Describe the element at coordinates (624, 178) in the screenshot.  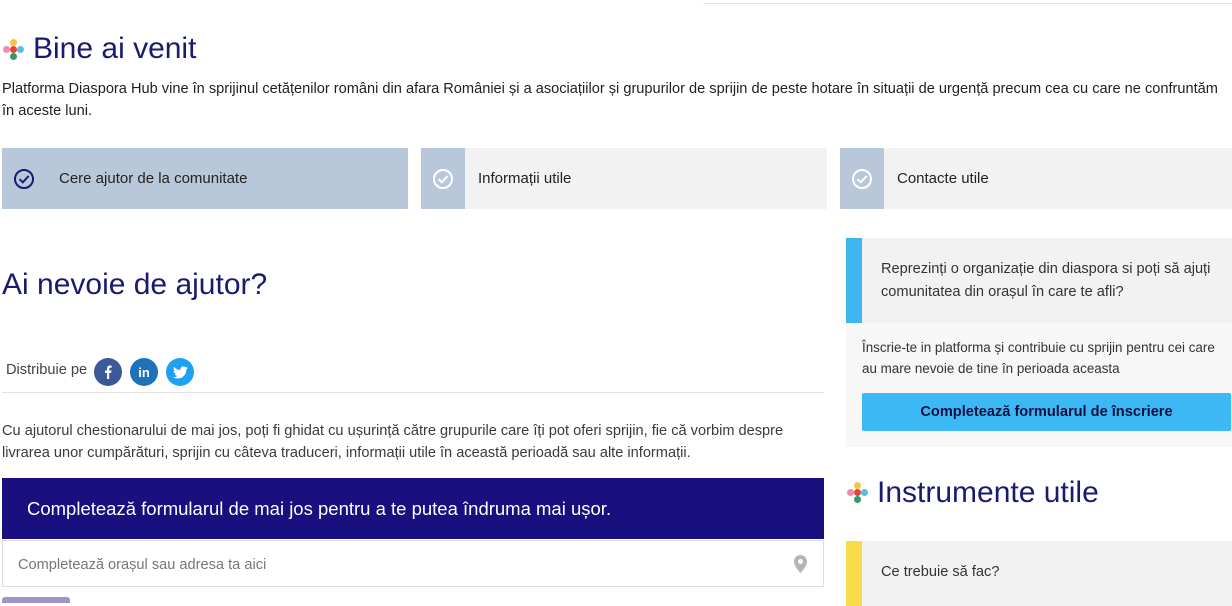
I see `tab-informatii-utile: Informații utile` at that location.